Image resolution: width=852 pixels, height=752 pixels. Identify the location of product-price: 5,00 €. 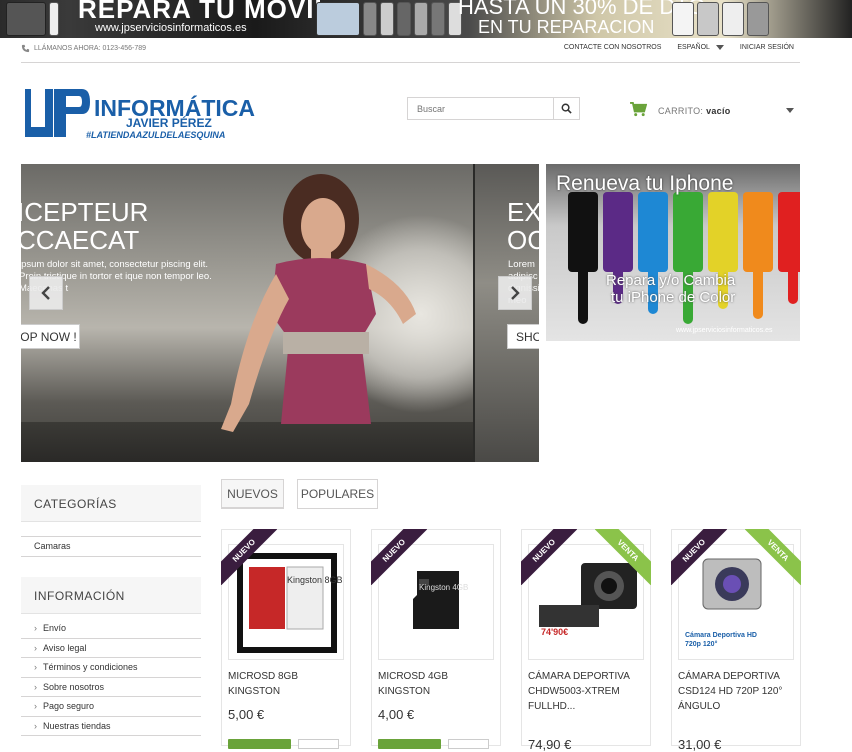
(246, 714).